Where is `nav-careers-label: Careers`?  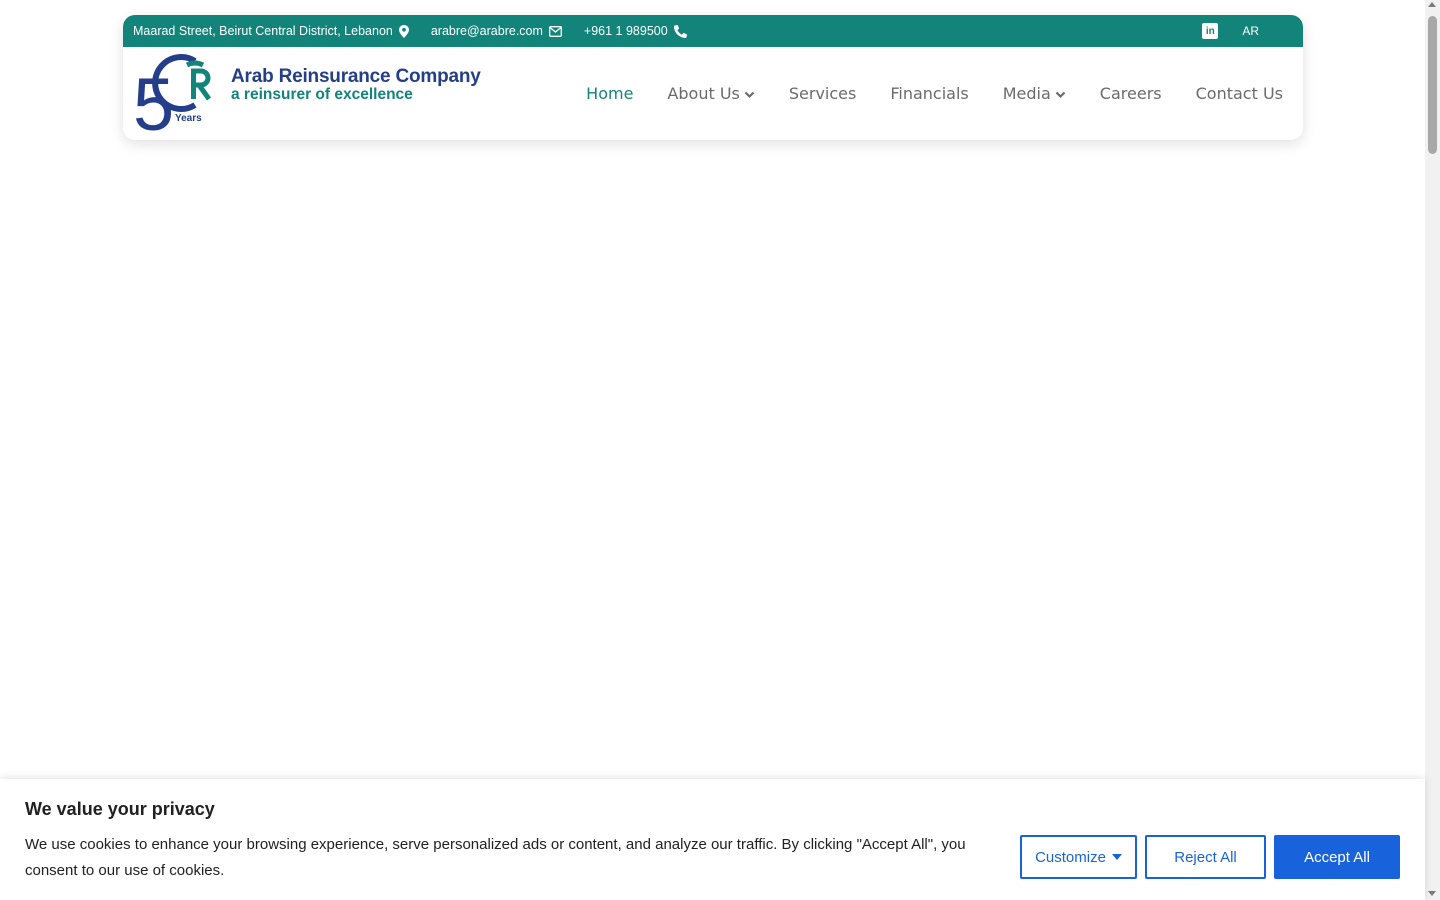 nav-careers-label: Careers is located at coordinates (1130, 93).